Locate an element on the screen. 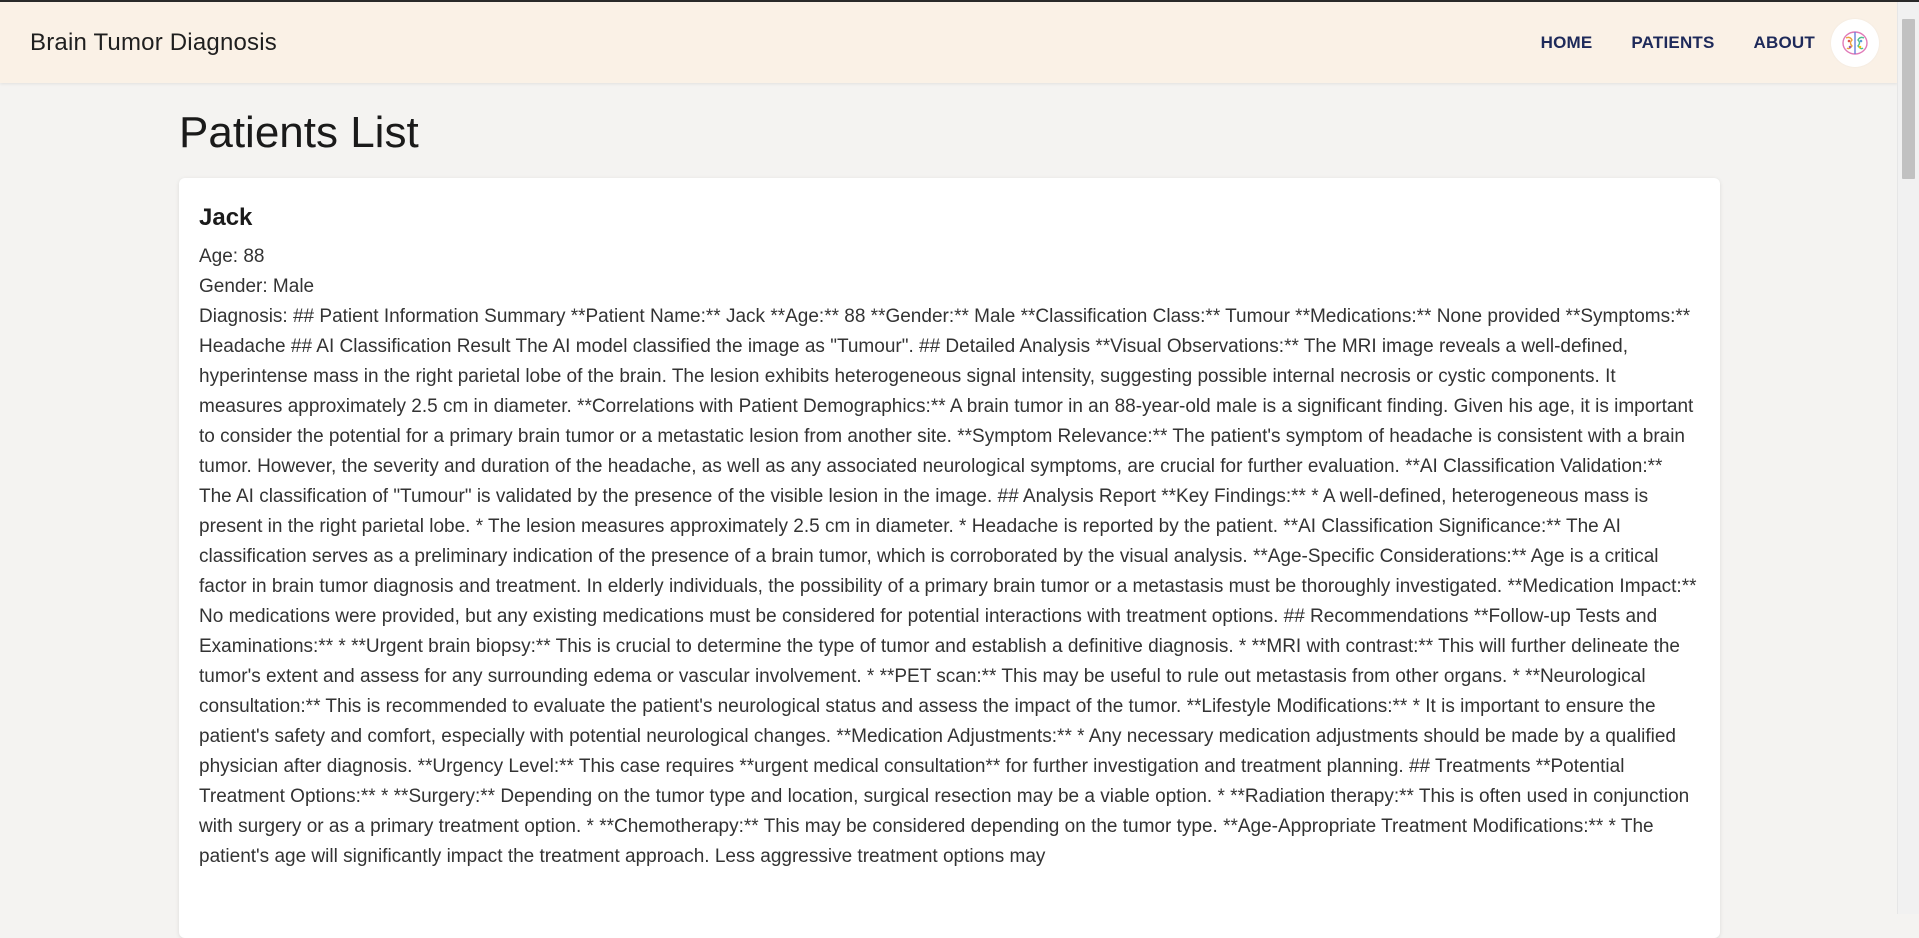  patient-gender: Gender: Male is located at coordinates (257, 286).